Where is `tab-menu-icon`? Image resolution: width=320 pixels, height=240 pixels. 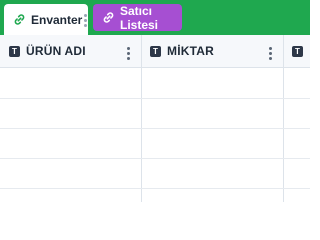 tab-menu-icon is located at coordinates (85, 21).